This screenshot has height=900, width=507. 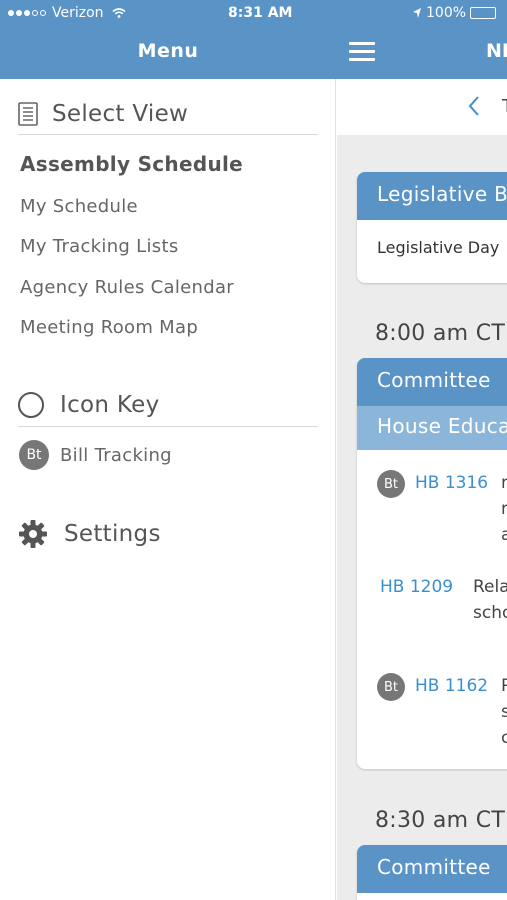 What do you see at coordinates (432, 227) in the screenshot?
I see `legislative-day-card: Legislative B Legislative Day` at bounding box center [432, 227].